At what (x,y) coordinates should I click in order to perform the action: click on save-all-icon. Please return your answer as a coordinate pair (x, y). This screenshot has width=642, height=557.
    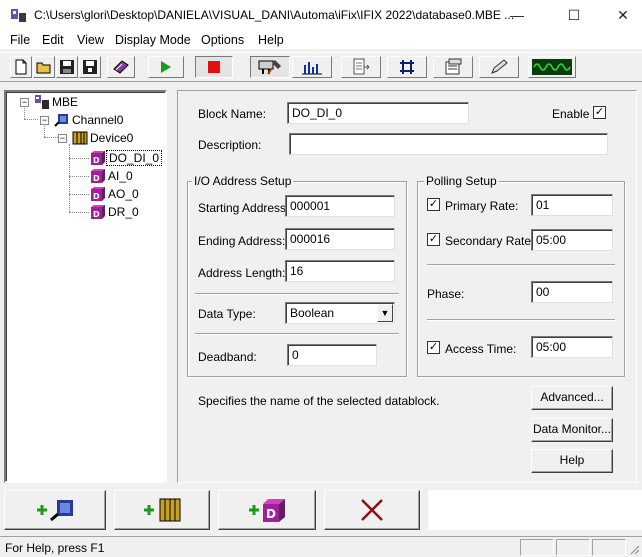
    Looking at the image, I should click on (90, 67).